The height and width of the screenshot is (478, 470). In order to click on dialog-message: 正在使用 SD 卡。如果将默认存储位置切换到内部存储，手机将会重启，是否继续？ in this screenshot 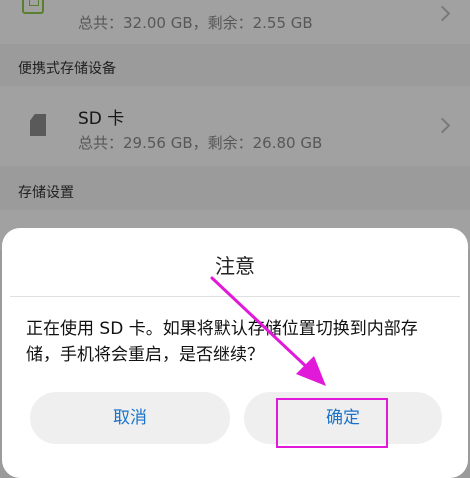, I will do `click(222, 342)`.